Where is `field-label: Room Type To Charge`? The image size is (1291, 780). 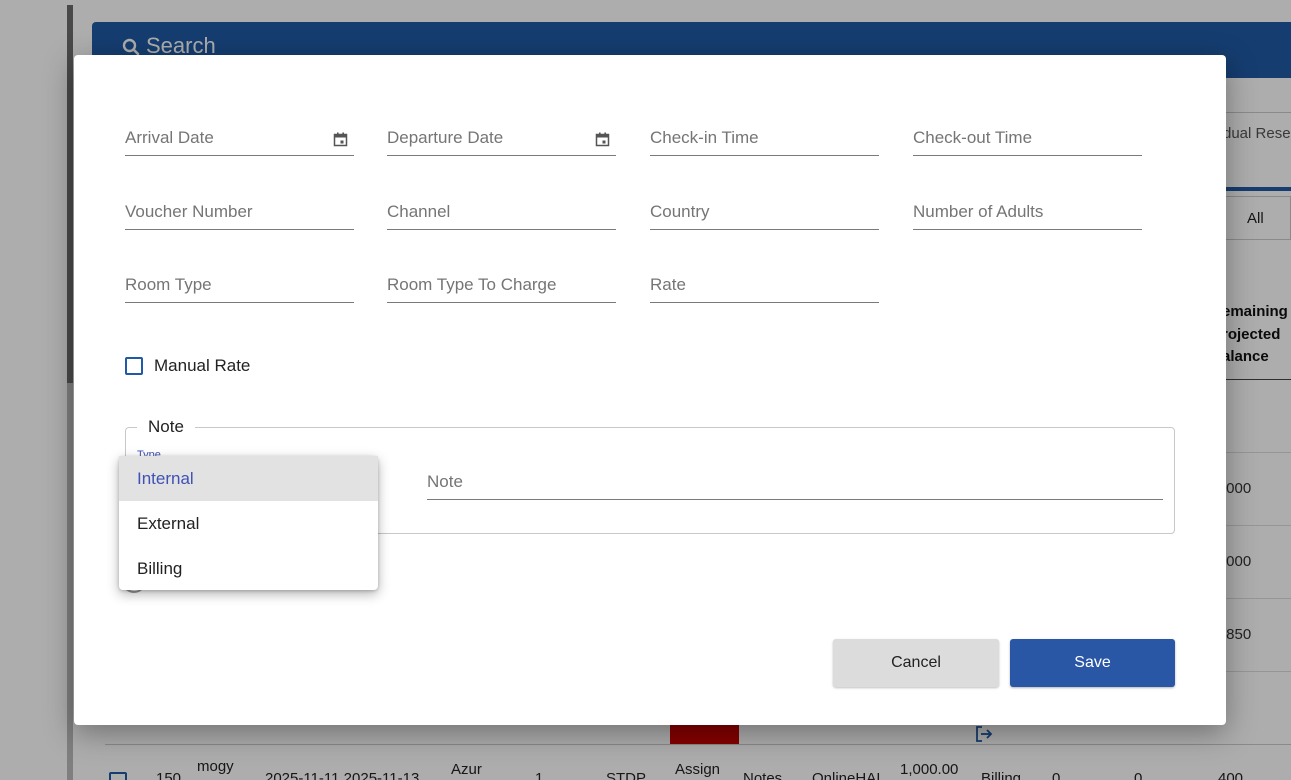
field-label: Room Type To Charge is located at coordinates (472, 284).